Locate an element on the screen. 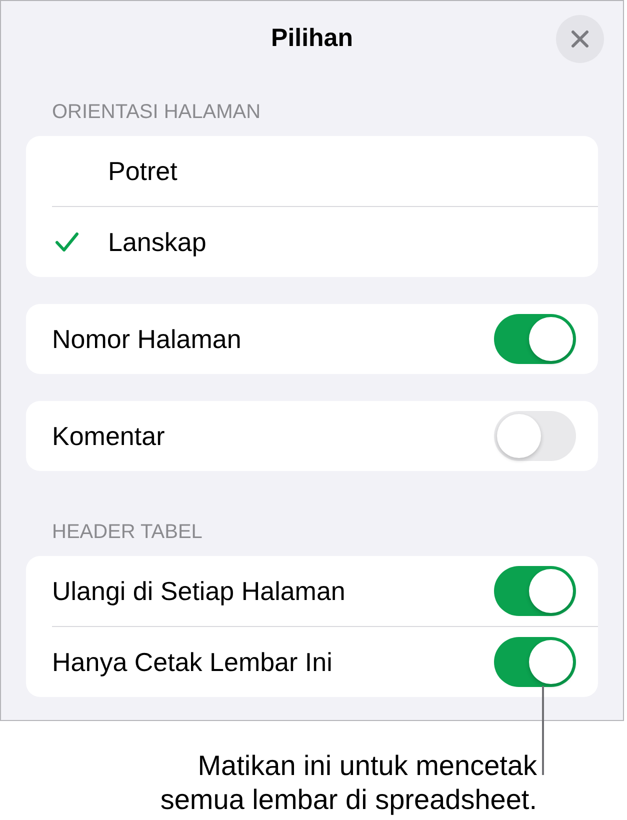  setting-label: Hanya Cetak Lembar Ini is located at coordinates (192, 662).